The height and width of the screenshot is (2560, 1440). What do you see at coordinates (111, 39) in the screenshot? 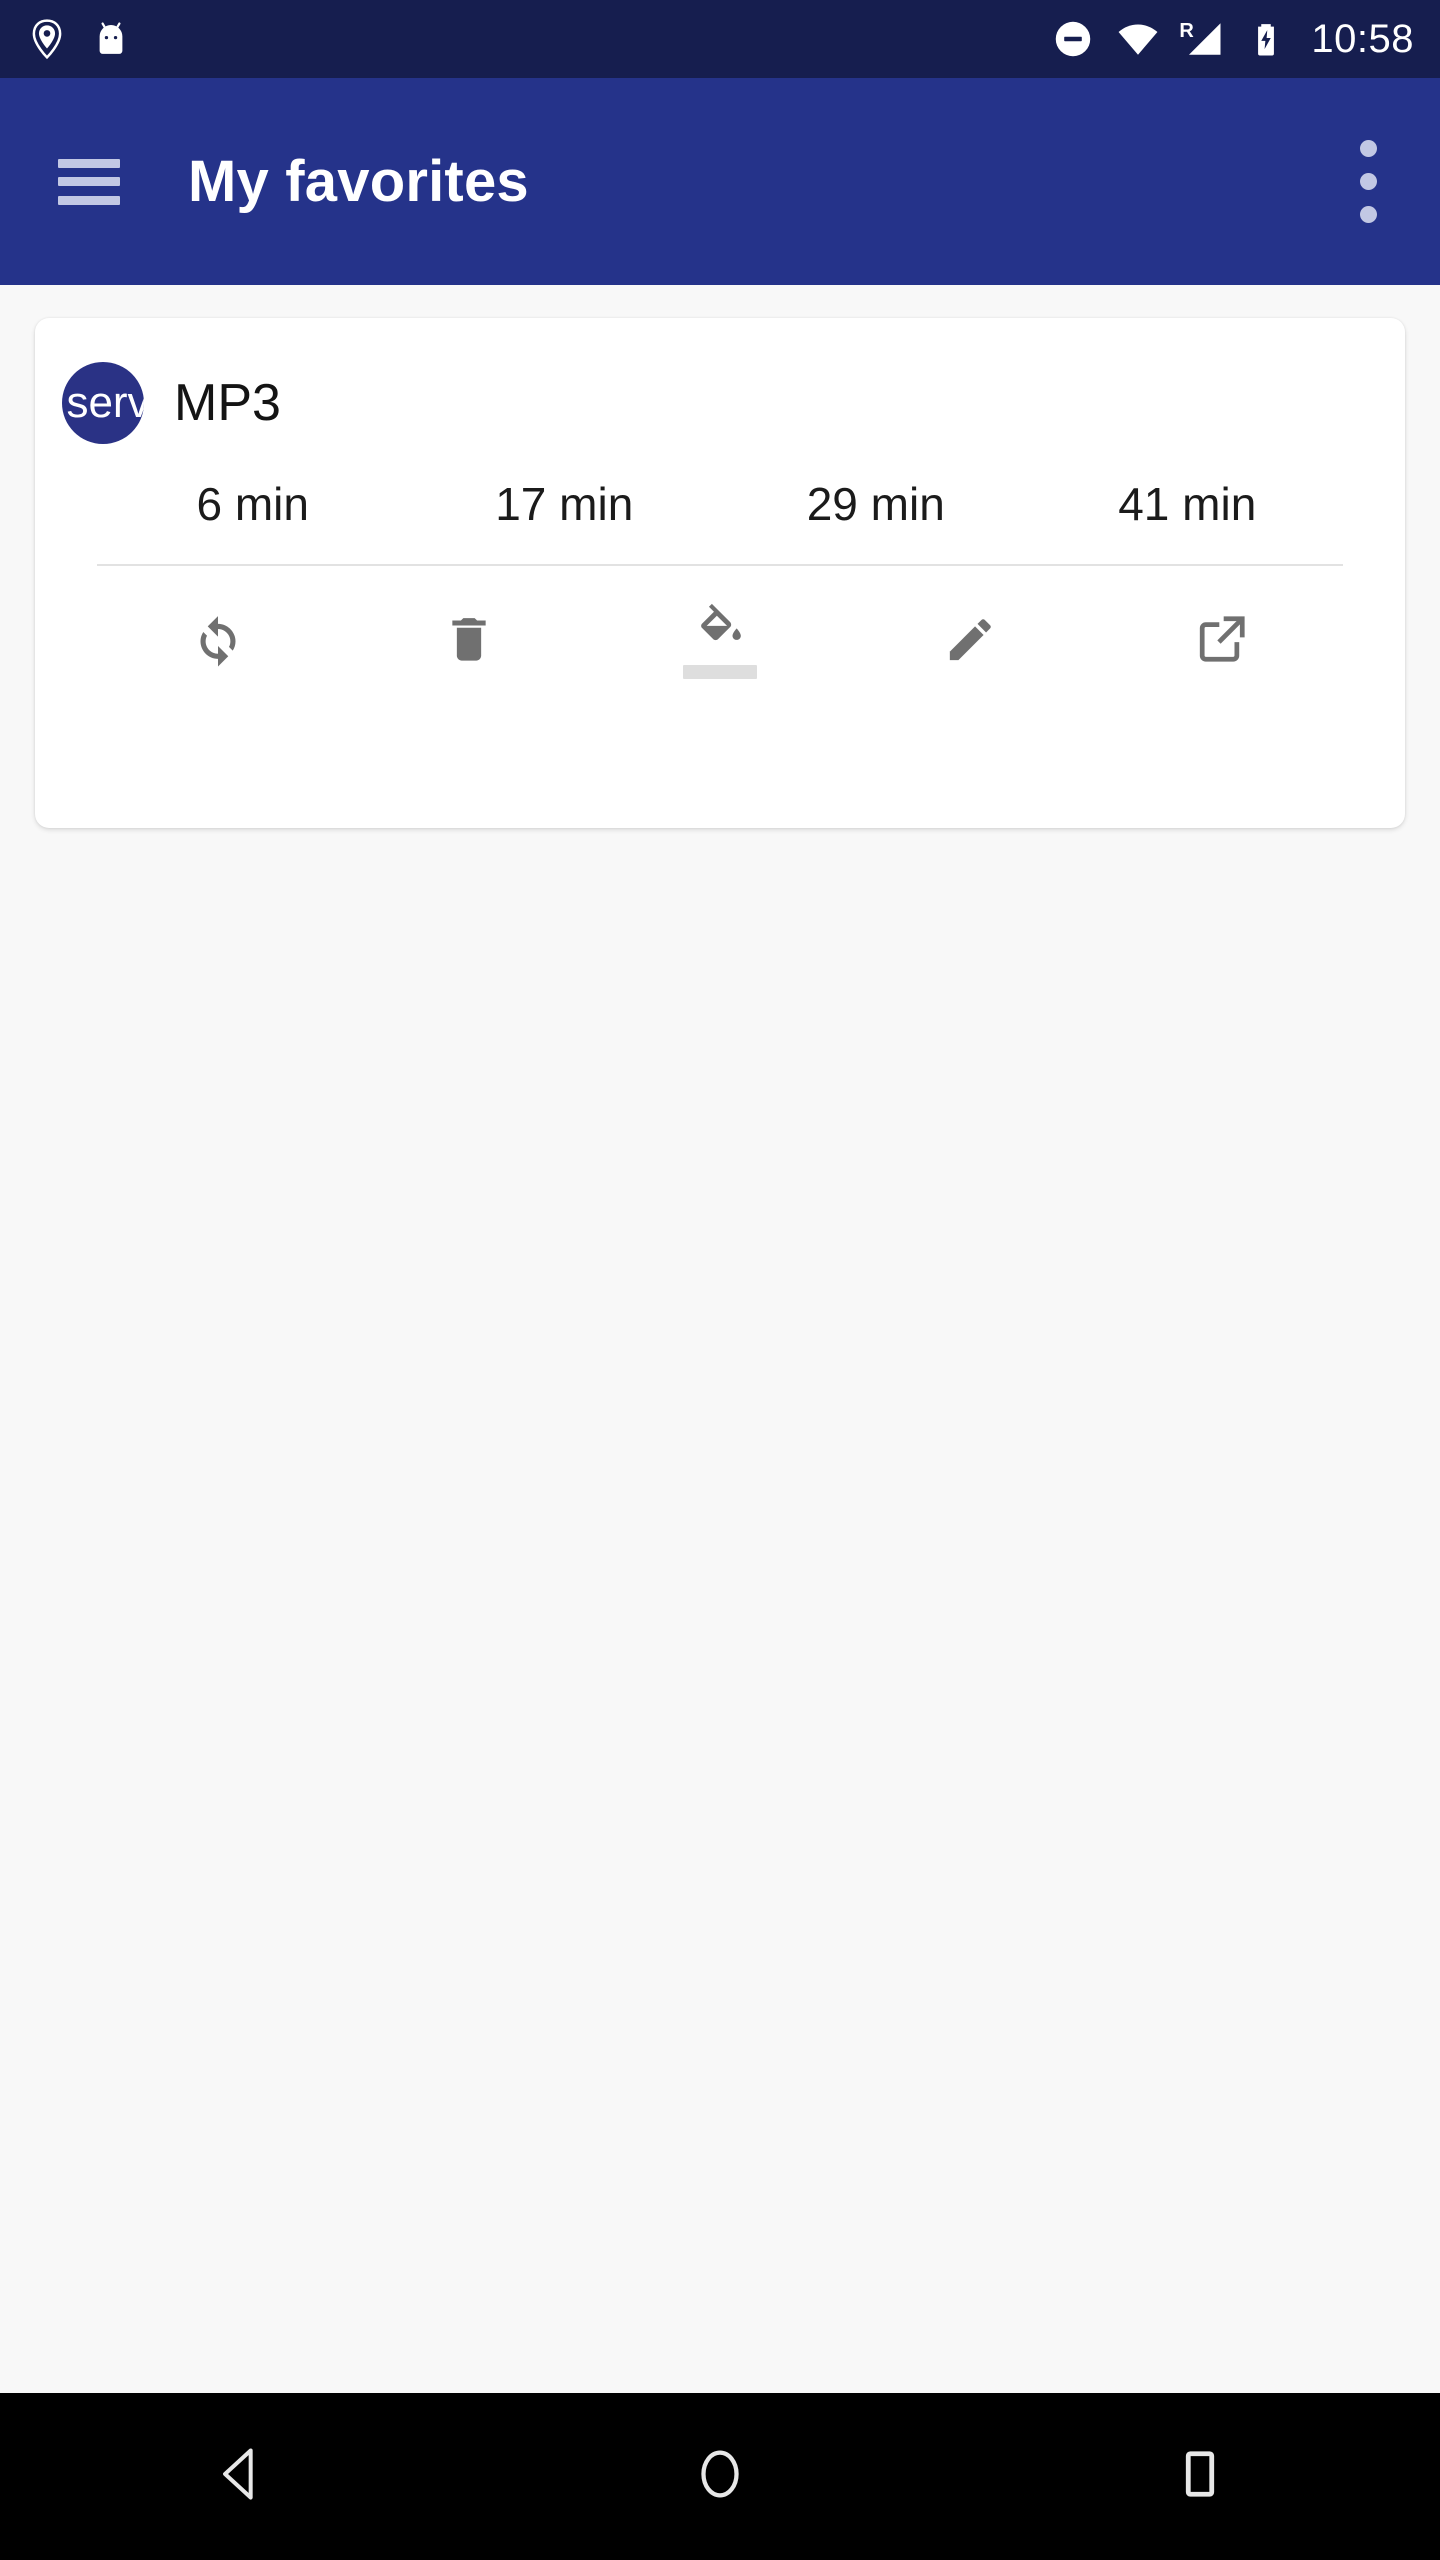
I see `android-head-icon` at bounding box center [111, 39].